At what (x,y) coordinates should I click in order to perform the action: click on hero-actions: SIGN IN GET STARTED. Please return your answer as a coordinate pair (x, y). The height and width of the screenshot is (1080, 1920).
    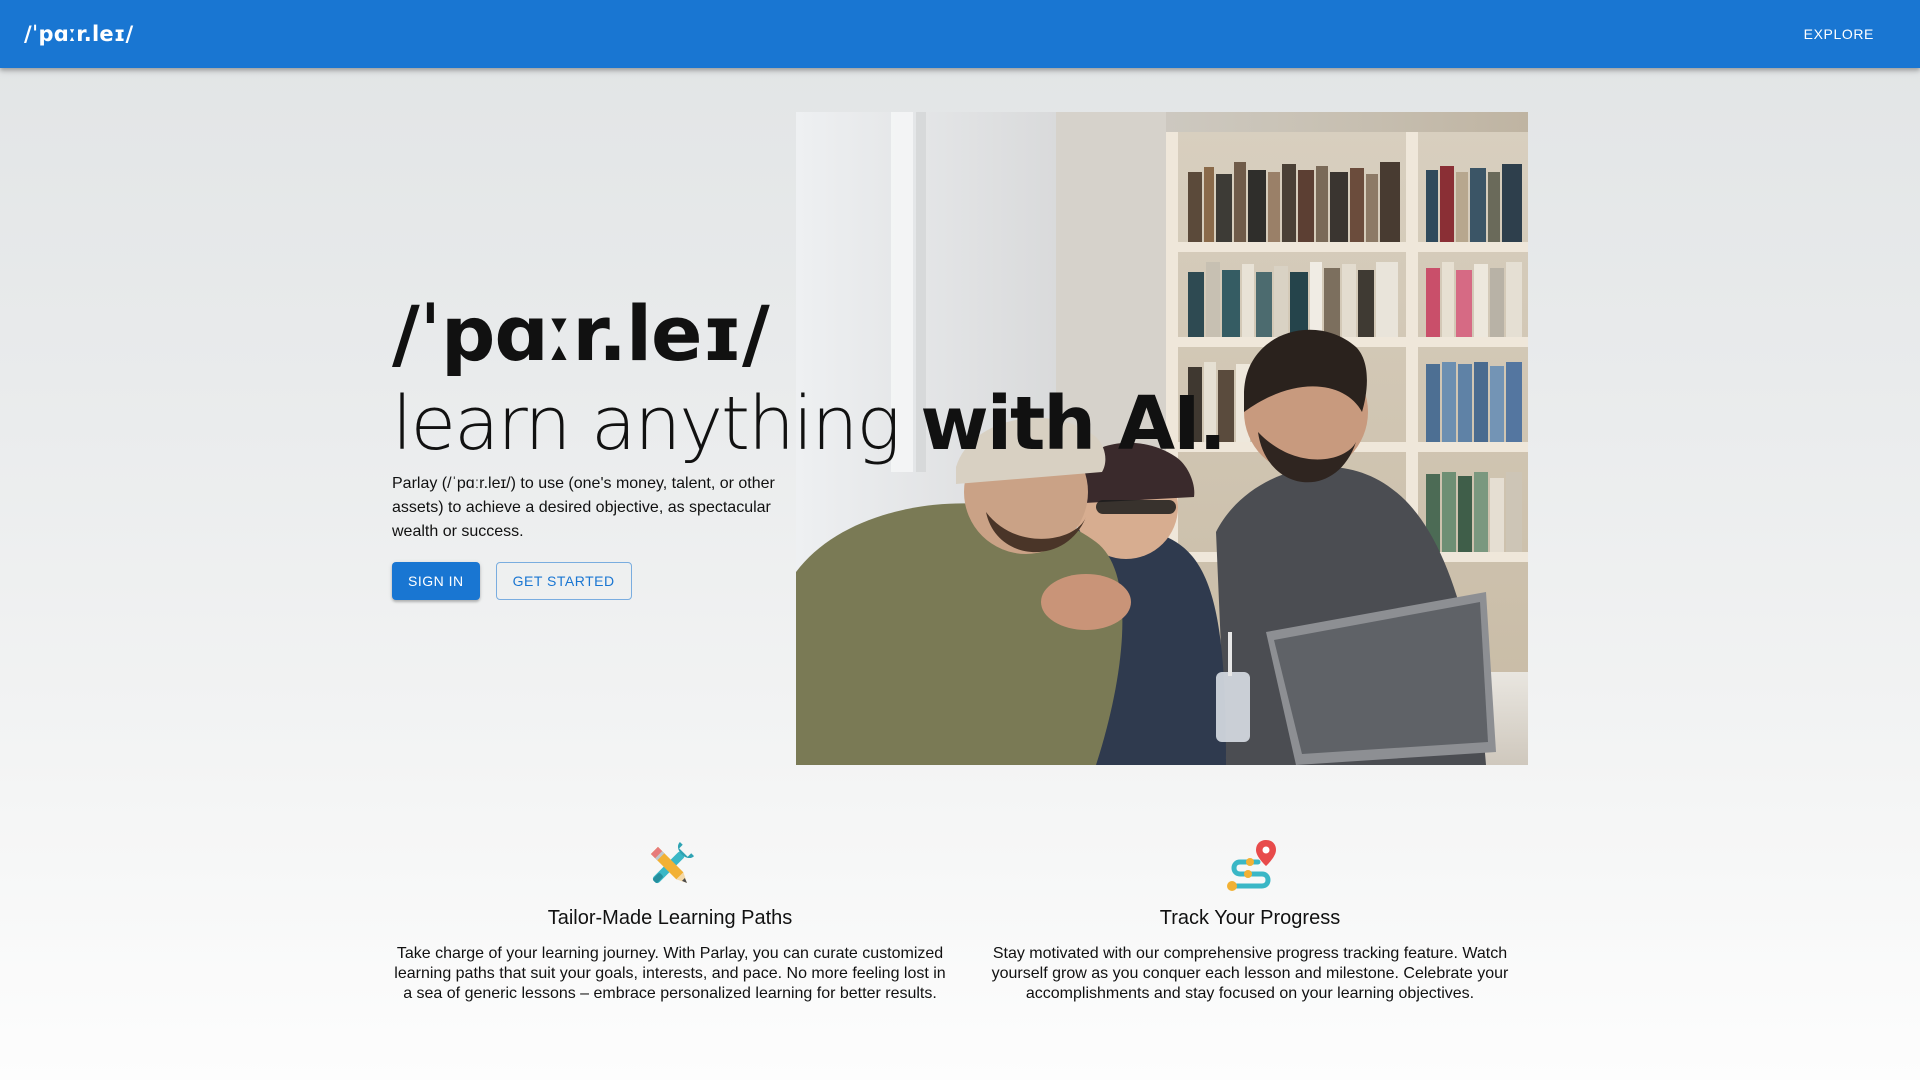
    Looking at the image, I should click on (752, 581).